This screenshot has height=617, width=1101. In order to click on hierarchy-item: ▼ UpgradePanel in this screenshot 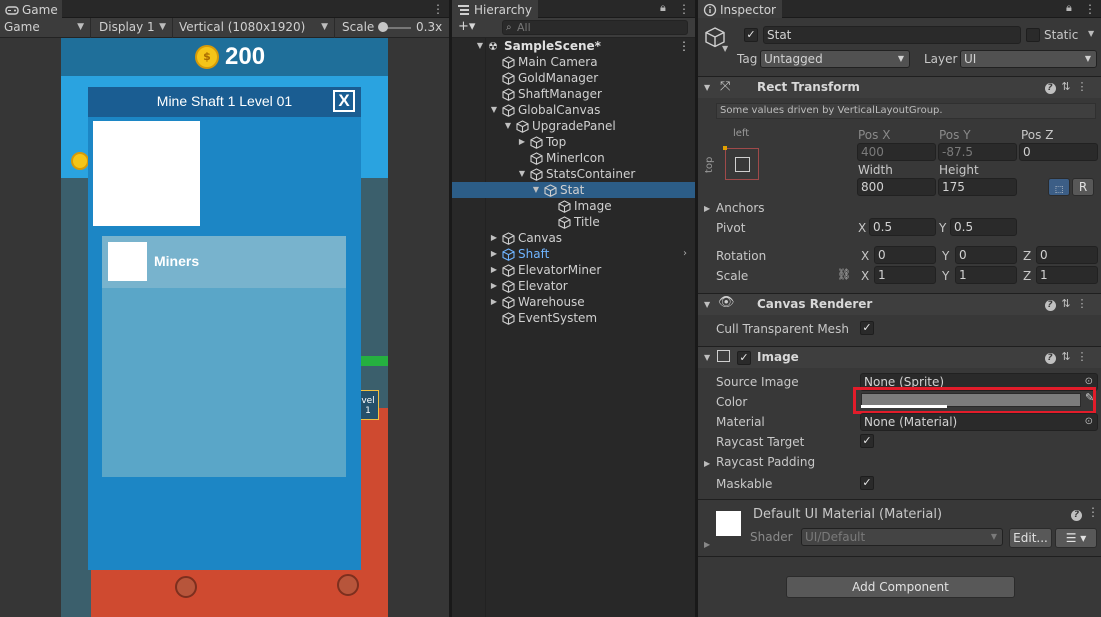, I will do `click(573, 126)`.